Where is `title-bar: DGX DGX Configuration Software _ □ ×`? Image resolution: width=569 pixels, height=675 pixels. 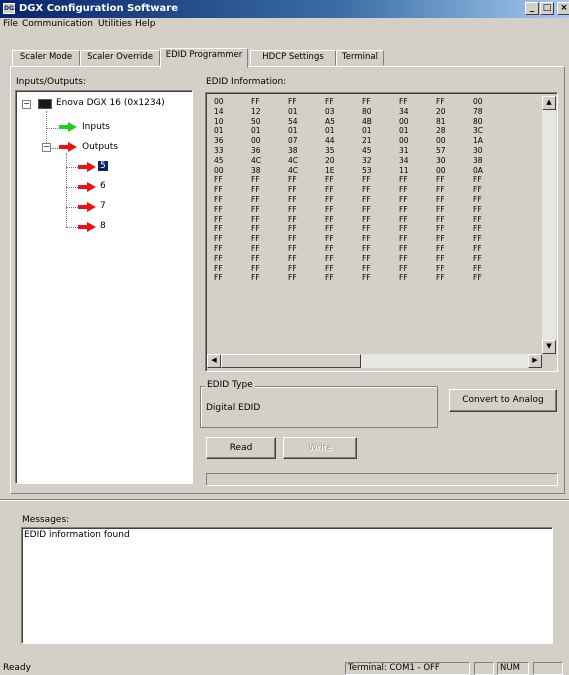
title-bar: DGX DGX Configuration Software _ □ × is located at coordinates (284, 9).